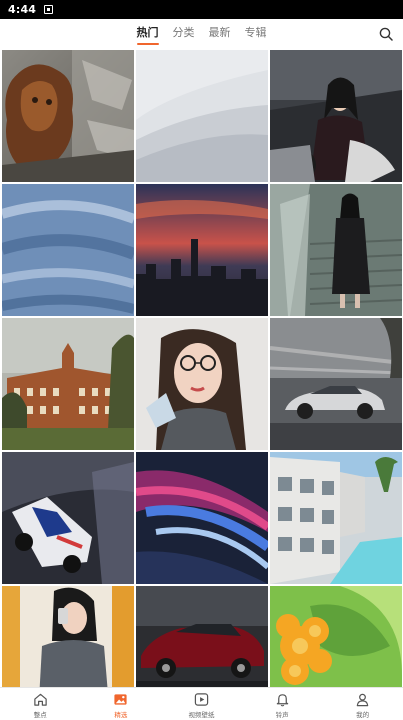 This screenshot has height=720, width=403. I want to click on nav-label-ringtone: 铃声, so click(282, 715).